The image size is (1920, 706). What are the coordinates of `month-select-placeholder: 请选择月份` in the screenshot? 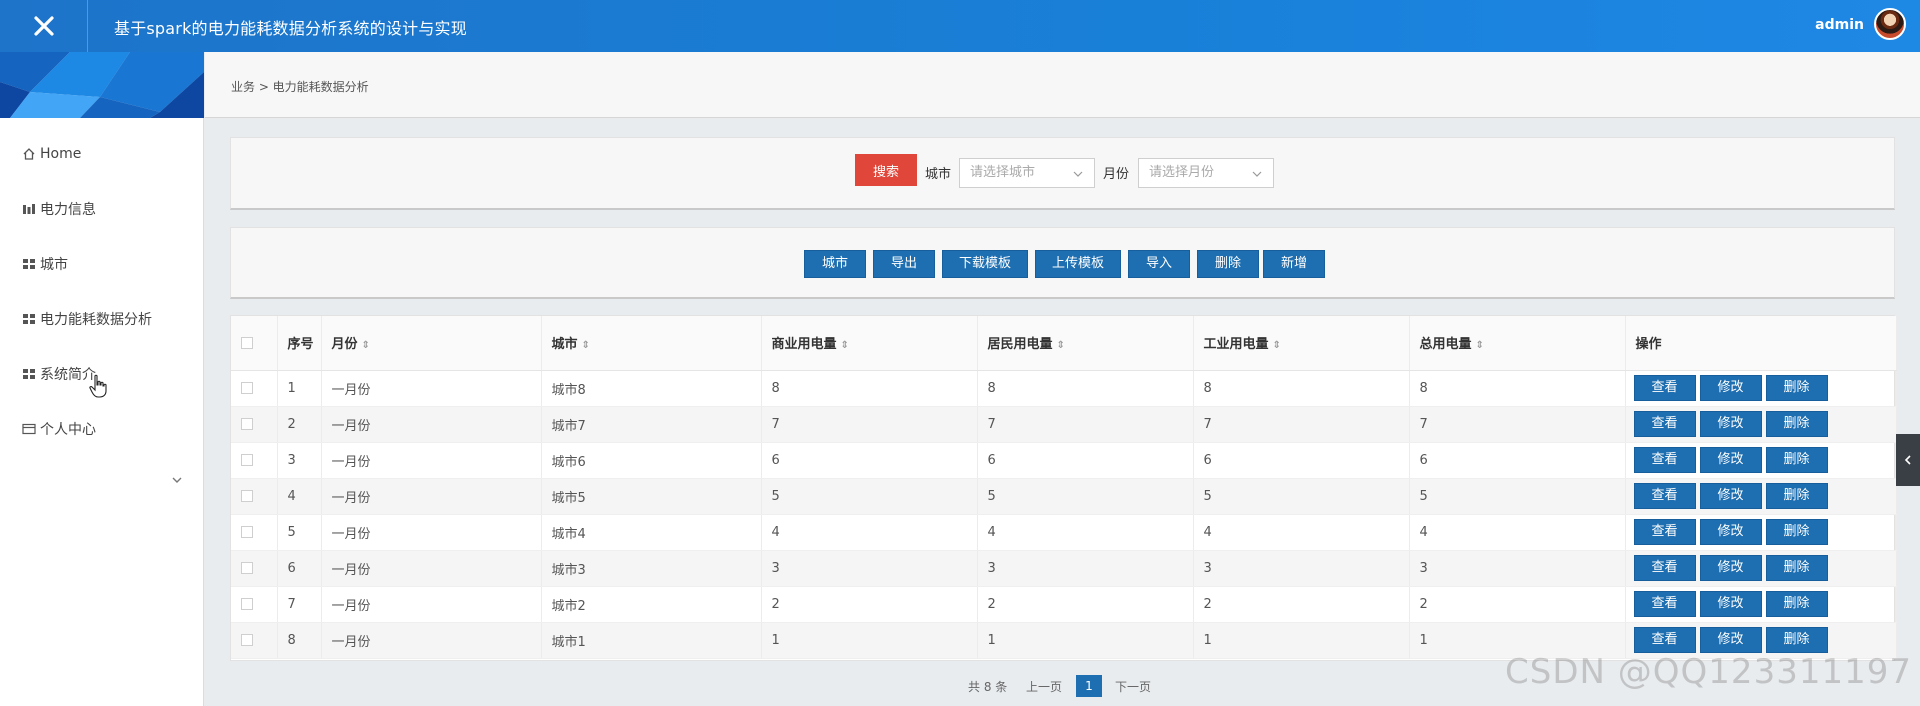 It's located at (1182, 172).